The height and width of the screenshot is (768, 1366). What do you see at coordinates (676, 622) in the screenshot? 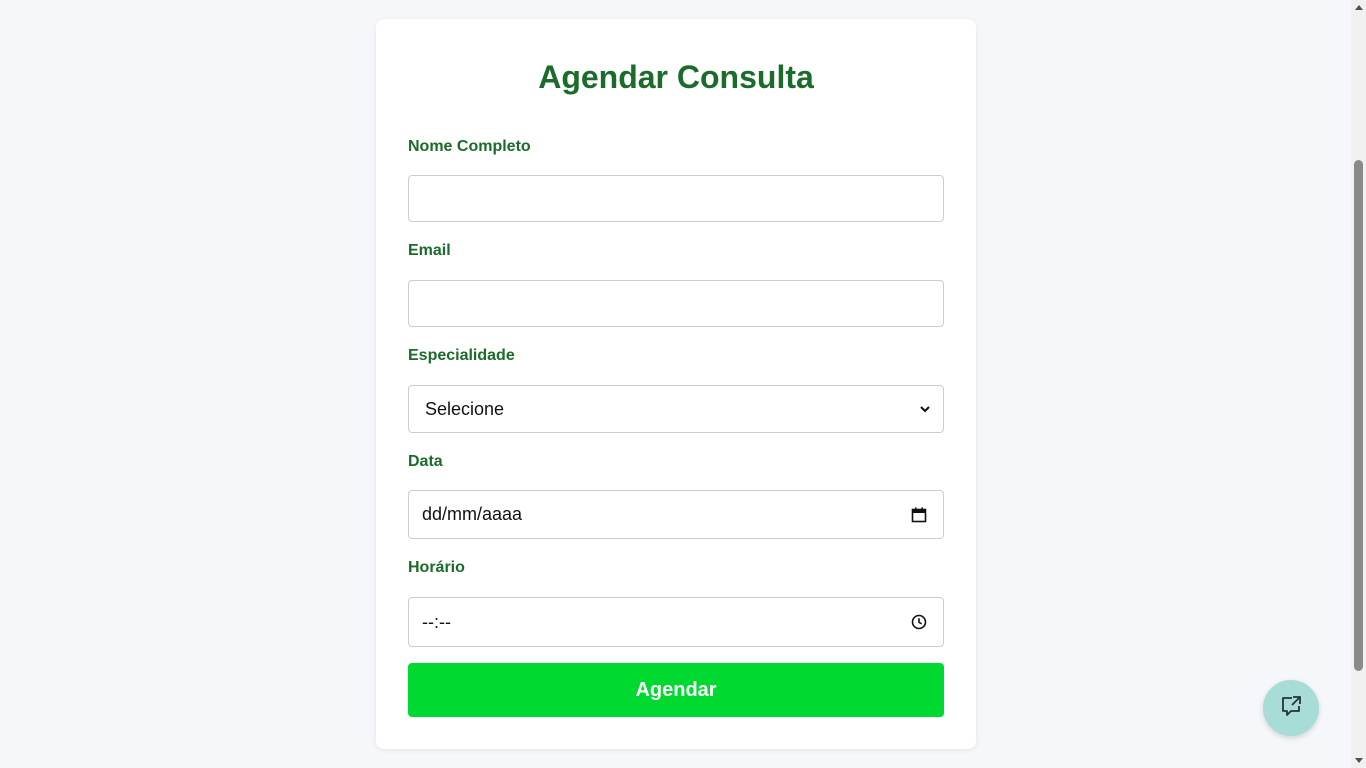
I see `time-input: --:--` at bounding box center [676, 622].